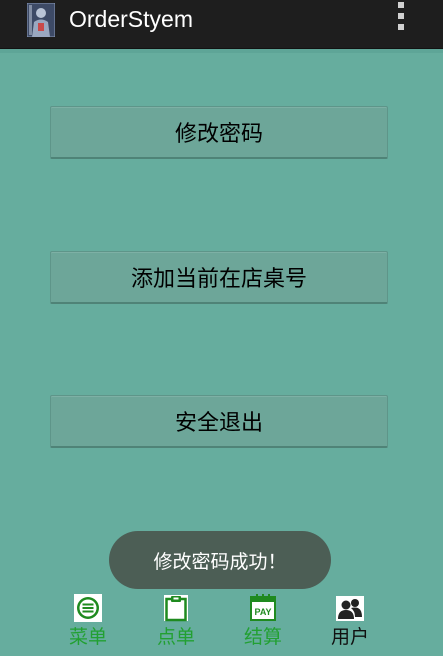  What do you see at coordinates (401, 18) in the screenshot?
I see `more-vert-icon` at bounding box center [401, 18].